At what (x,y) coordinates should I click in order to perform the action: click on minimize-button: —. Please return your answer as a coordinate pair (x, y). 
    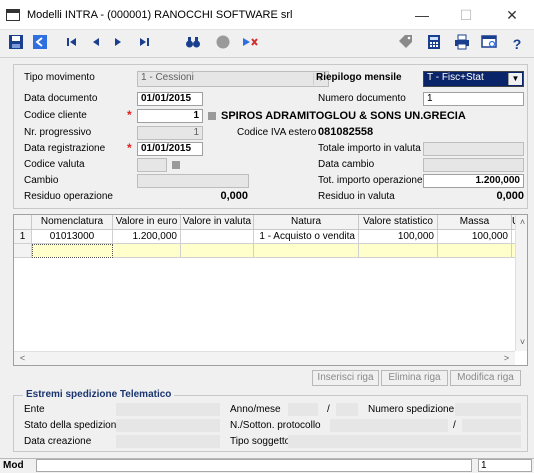
    Looking at the image, I should click on (422, 15).